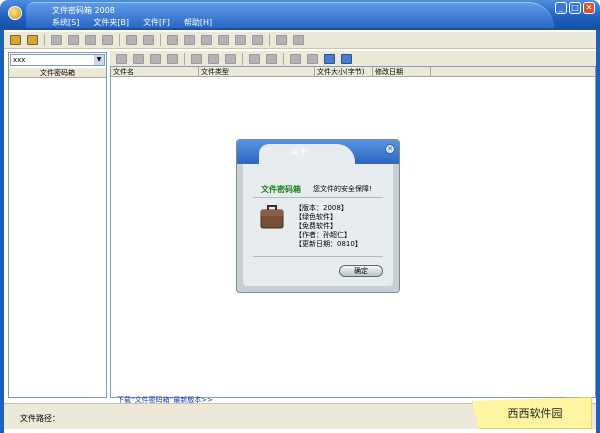  What do you see at coordinates (271, 59) in the screenshot?
I see `move-right-icon` at bounding box center [271, 59].